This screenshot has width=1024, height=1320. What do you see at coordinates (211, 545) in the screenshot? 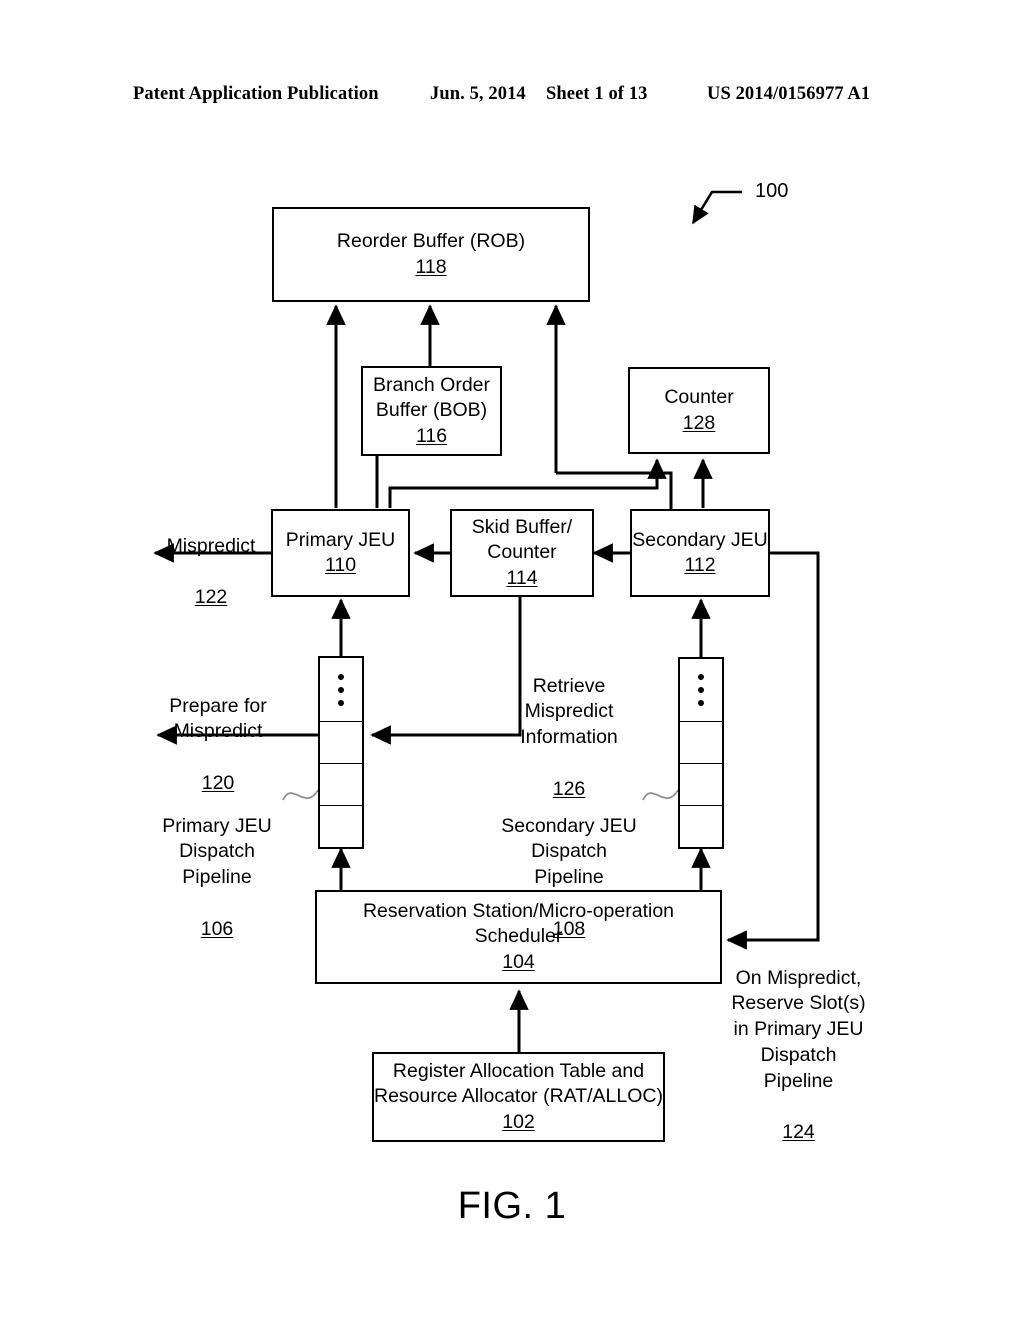
I see `label-mispredict-title: Mispredict` at bounding box center [211, 545].